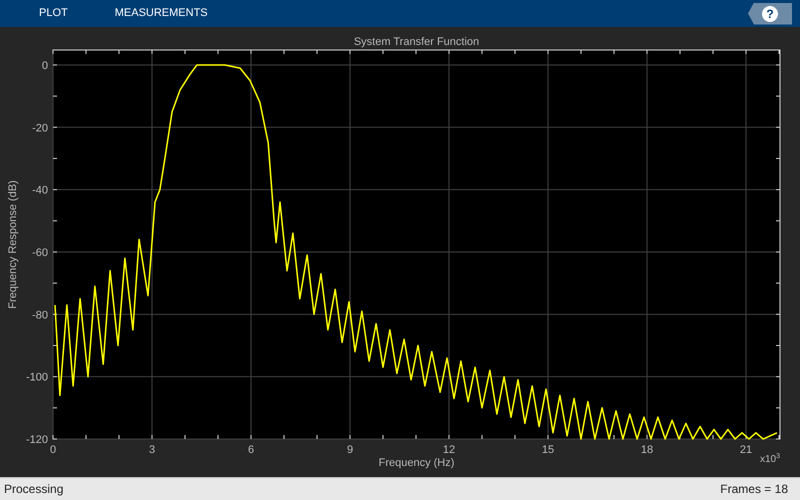 Image resolution: width=800 pixels, height=500 pixels. I want to click on y-tick-label: -80, so click(40, 315).